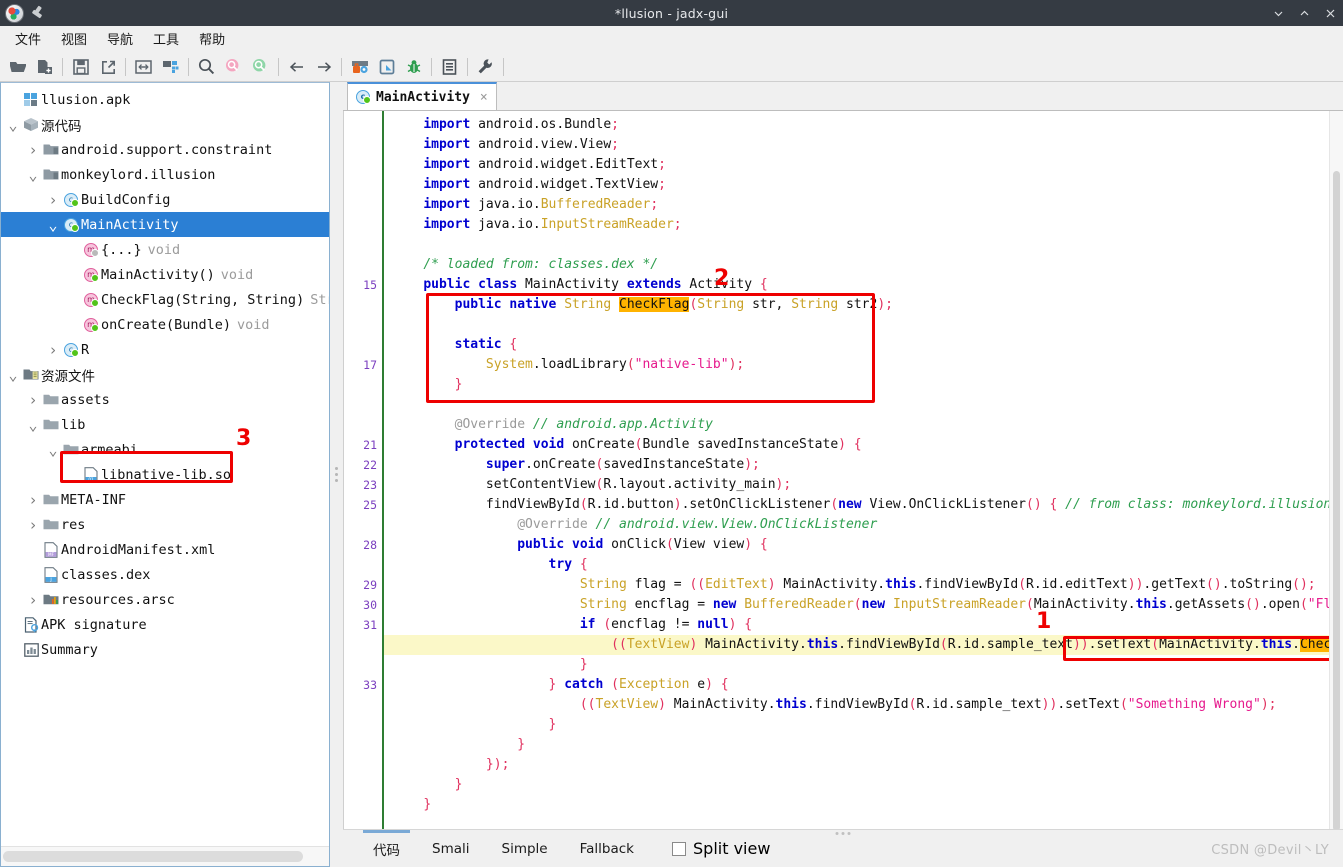 The height and width of the screenshot is (867, 1343). I want to click on tree-row: ⌄ 源代码, so click(165, 124).